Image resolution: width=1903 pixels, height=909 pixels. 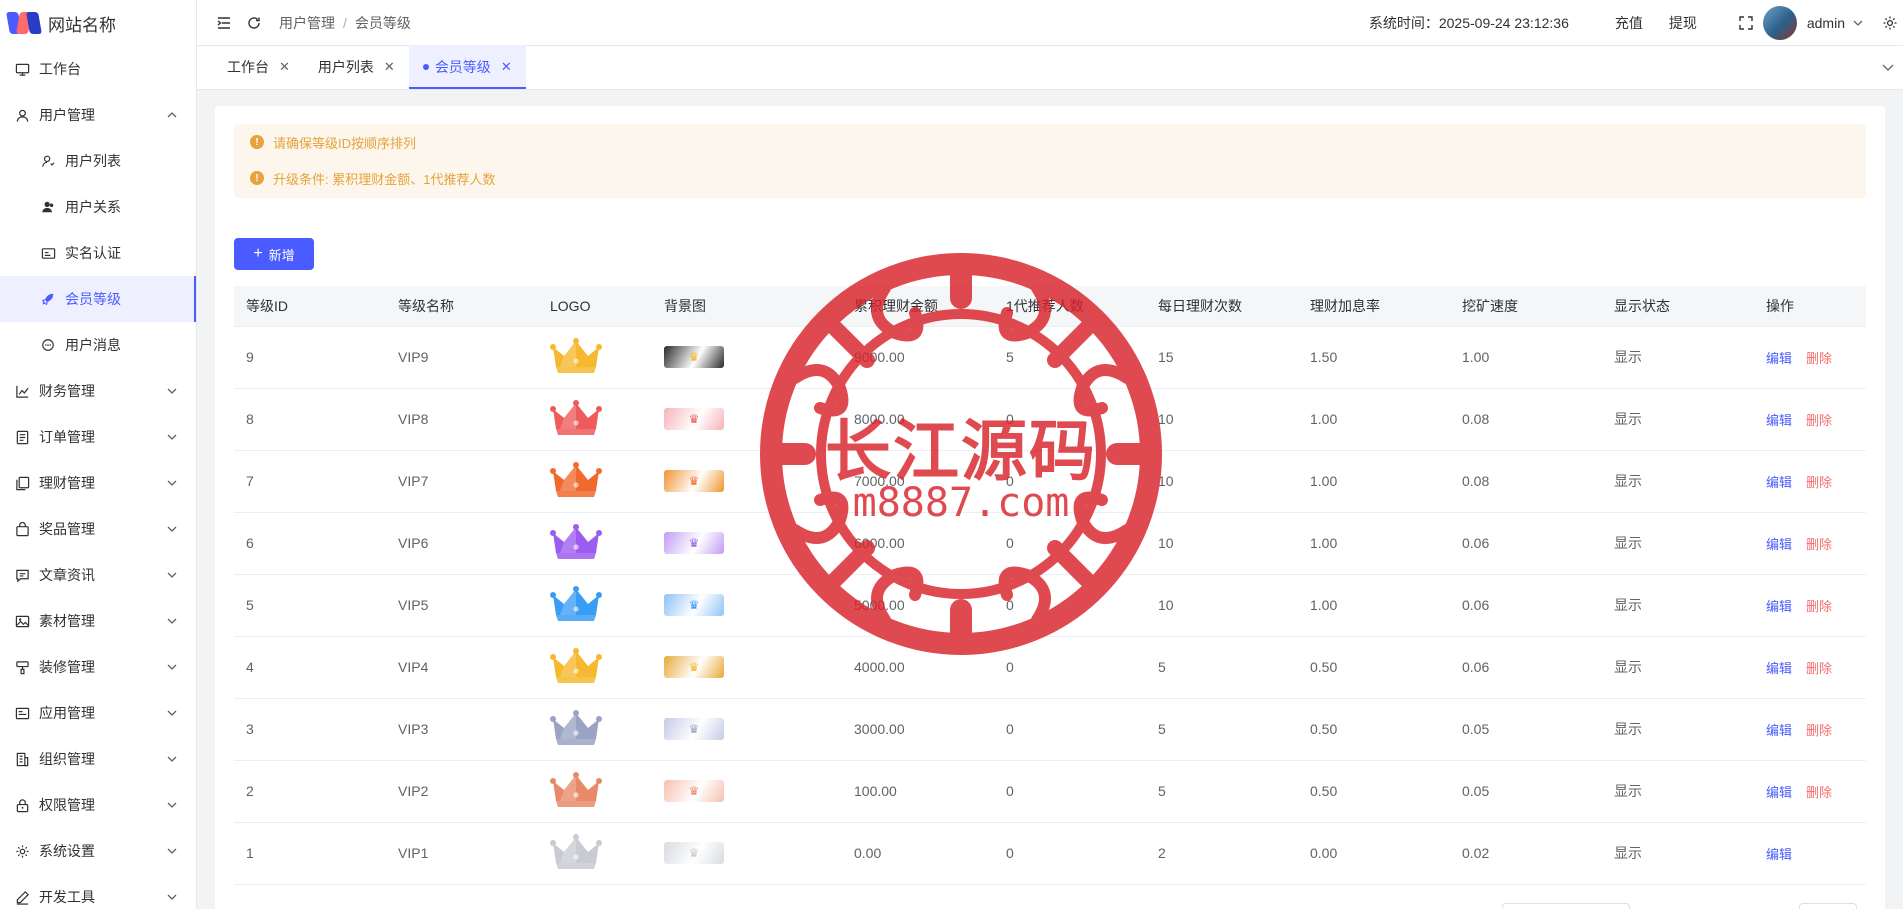 I want to click on tab-workbench: 工作台 ✕, so click(x=258, y=67).